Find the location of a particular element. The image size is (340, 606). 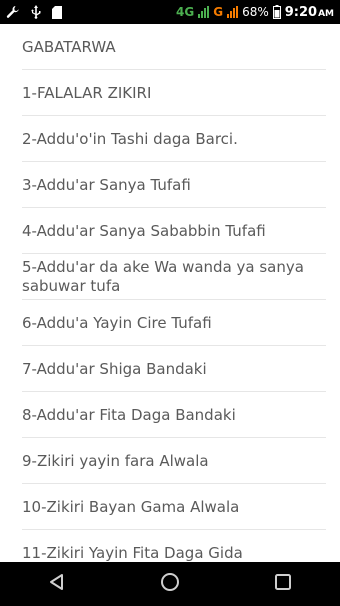

list-item-label: 9-Zikiri yayin fara Alwala is located at coordinates (115, 460).